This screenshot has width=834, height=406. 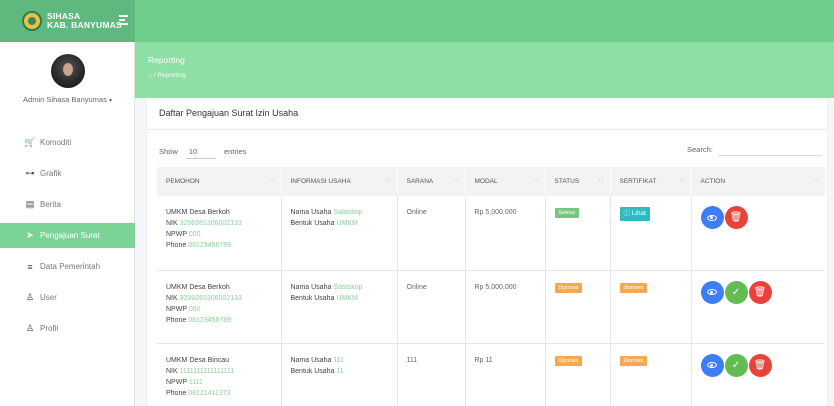 What do you see at coordinates (150, 75) in the screenshot?
I see `home-icon: ⌂` at bounding box center [150, 75].